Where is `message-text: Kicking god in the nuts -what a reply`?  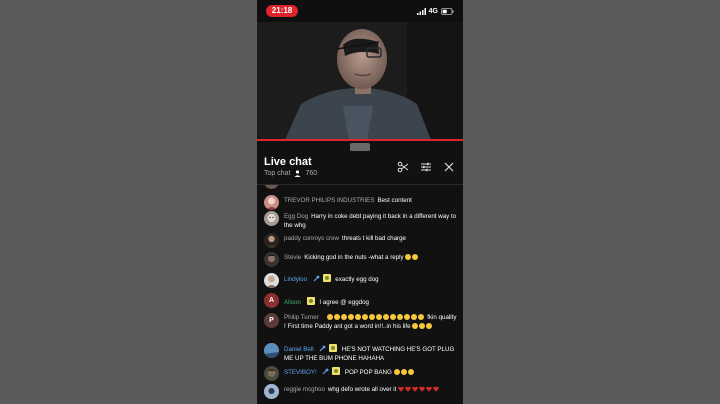 message-text: Kicking god in the nuts -what a reply is located at coordinates (354, 257).